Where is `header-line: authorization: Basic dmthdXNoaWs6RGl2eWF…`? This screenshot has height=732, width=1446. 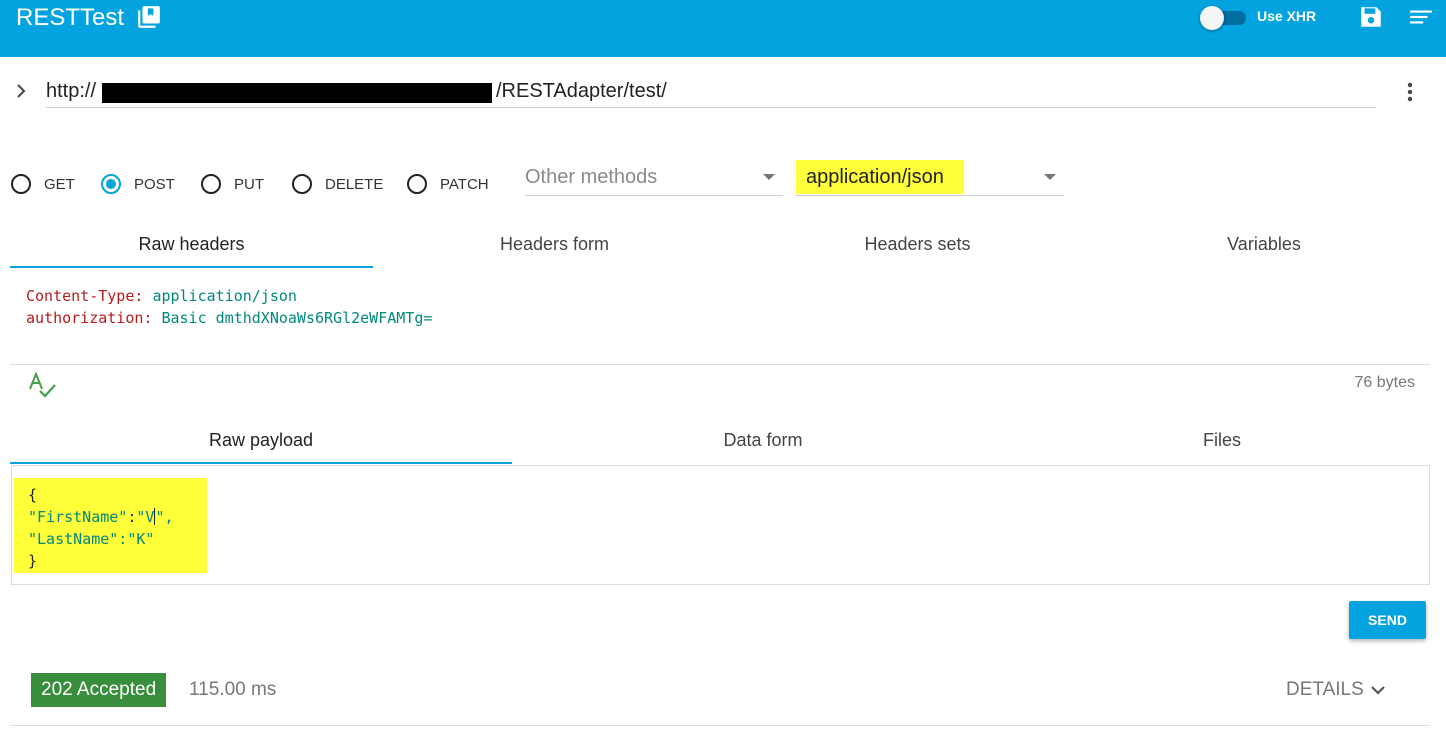 header-line: authorization: Basic dmthdXNoaWs6RGl2eWF… is located at coordinates (229, 318).